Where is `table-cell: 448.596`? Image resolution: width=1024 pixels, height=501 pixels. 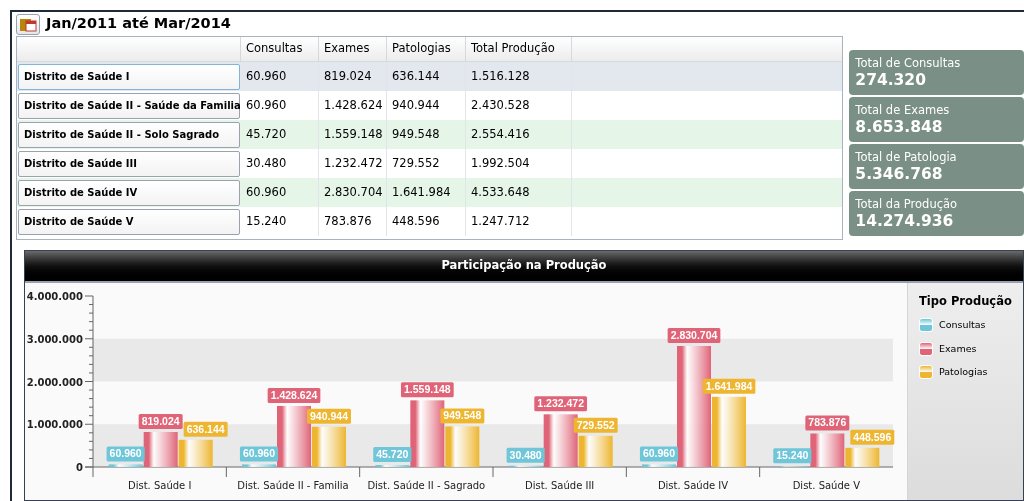 table-cell: 448.596 is located at coordinates (426, 221).